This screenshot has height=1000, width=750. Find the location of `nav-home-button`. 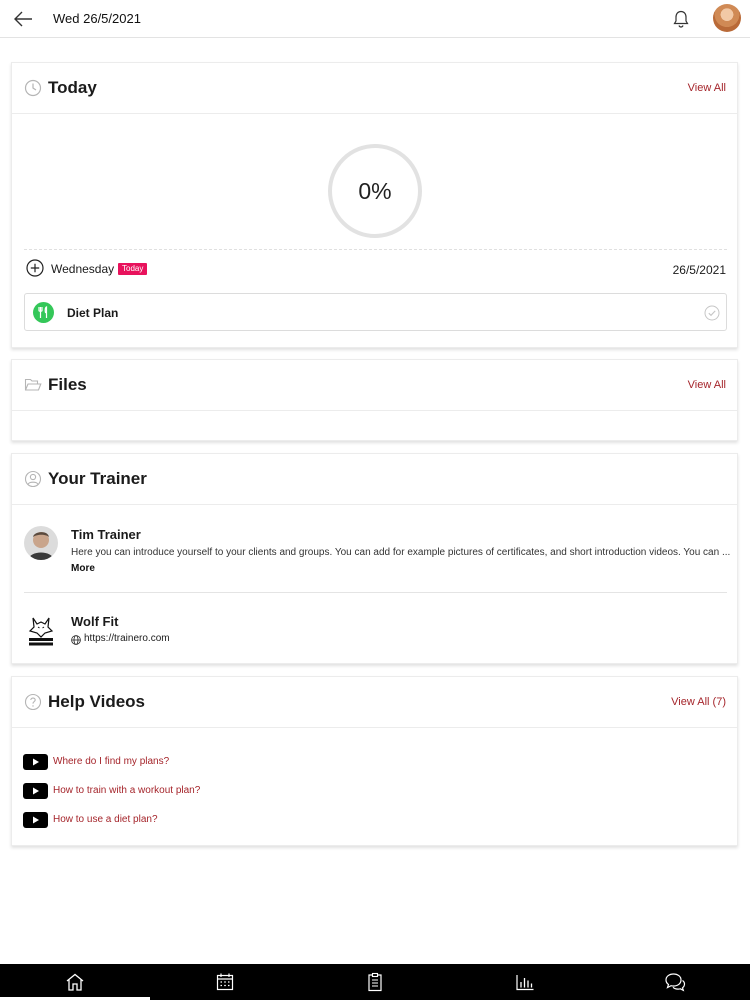

nav-home-button is located at coordinates (75, 982).